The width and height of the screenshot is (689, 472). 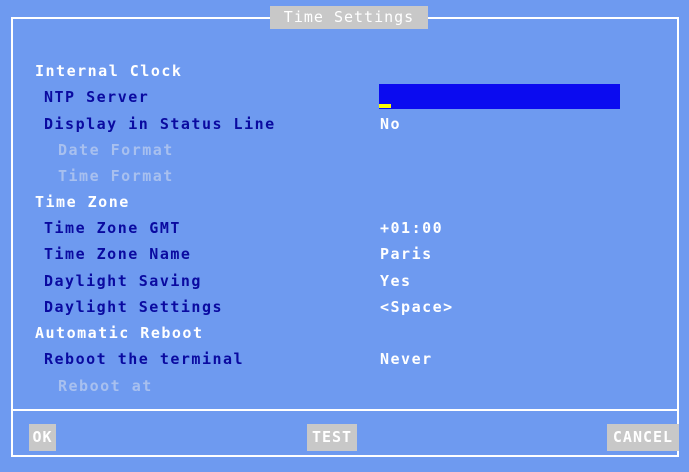 What do you see at coordinates (119, 333) in the screenshot?
I see `section-automatic-reboot: Automatic Reboot` at bounding box center [119, 333].